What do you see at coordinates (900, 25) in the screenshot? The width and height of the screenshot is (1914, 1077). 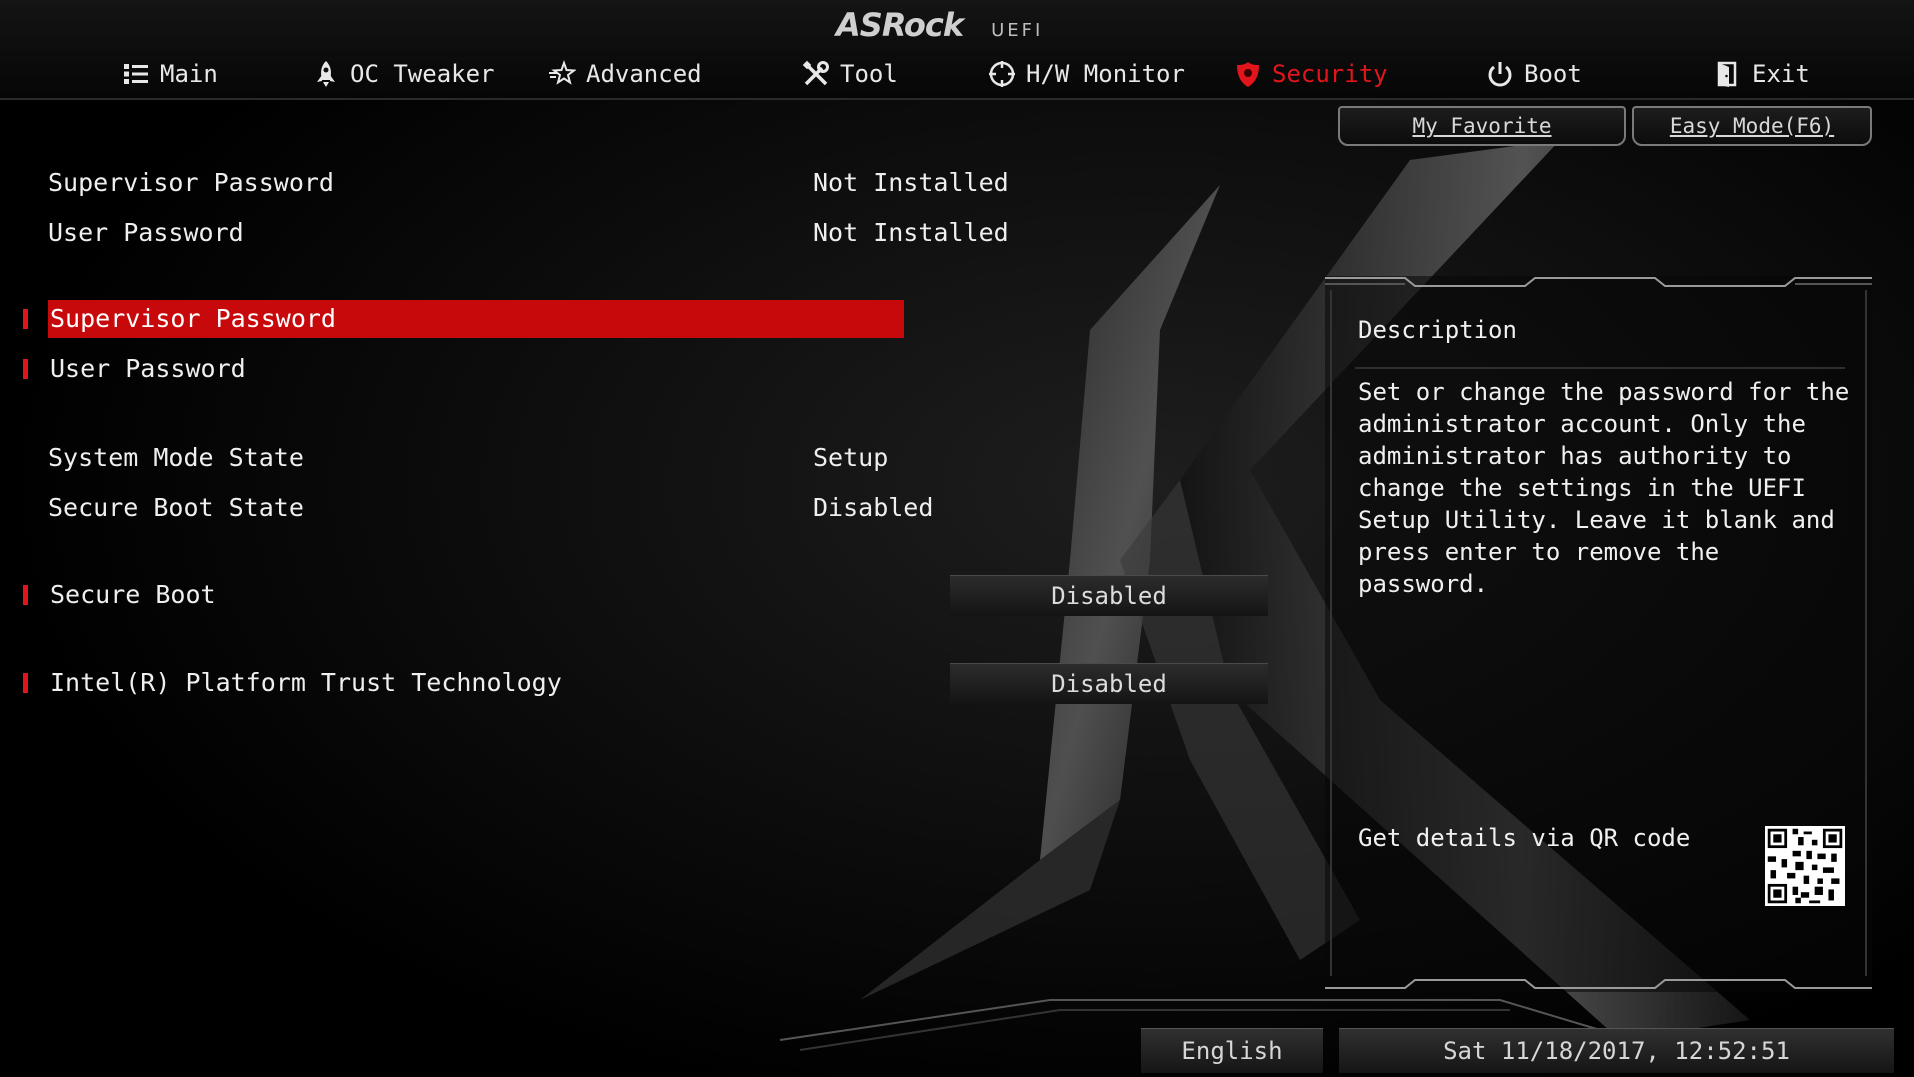 I see `brand-name: ASRock` at bounding box center [900, 25].